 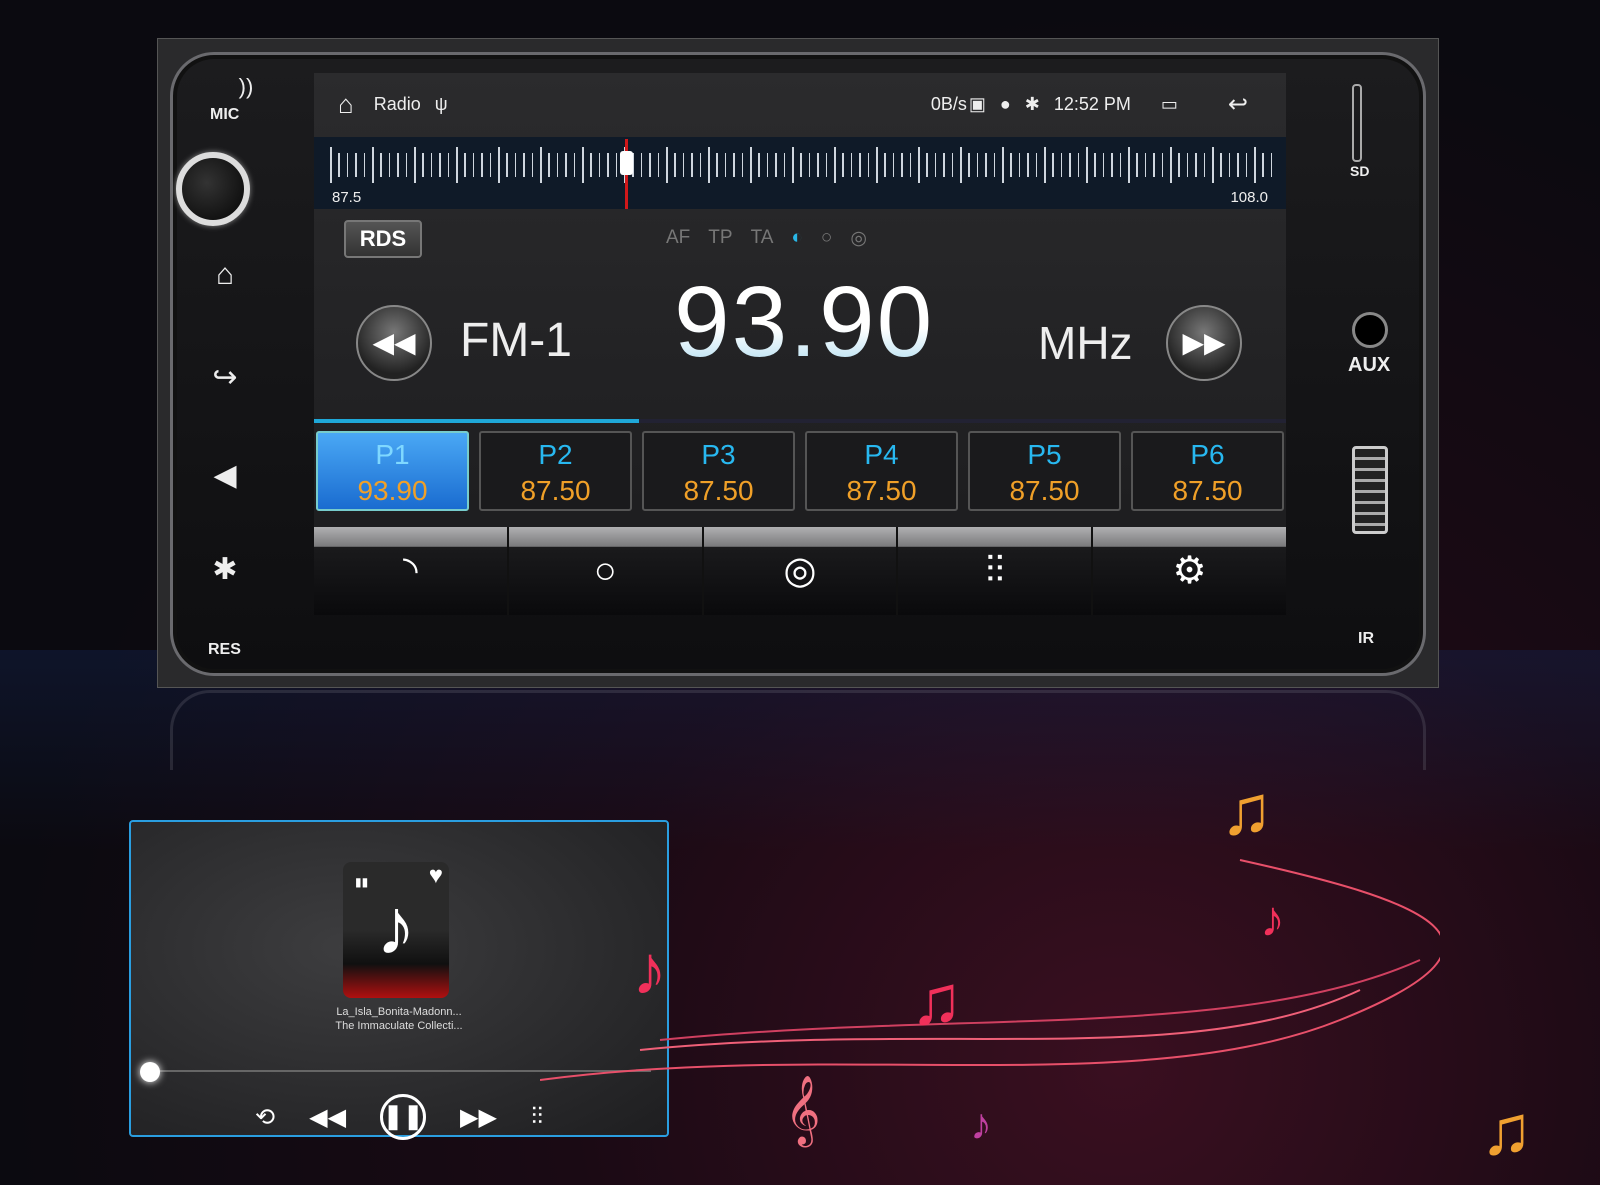 What do you see at coordinates (224, 649) in the screenshot?
I see `res-label: RES` at bounding box center [224, 649].